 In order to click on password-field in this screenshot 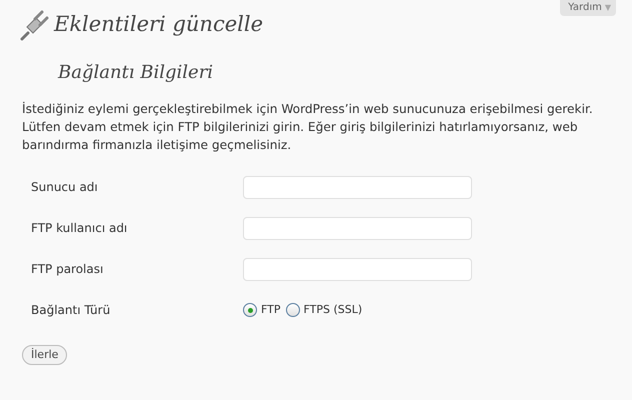, I will do `click(357, 269)`.